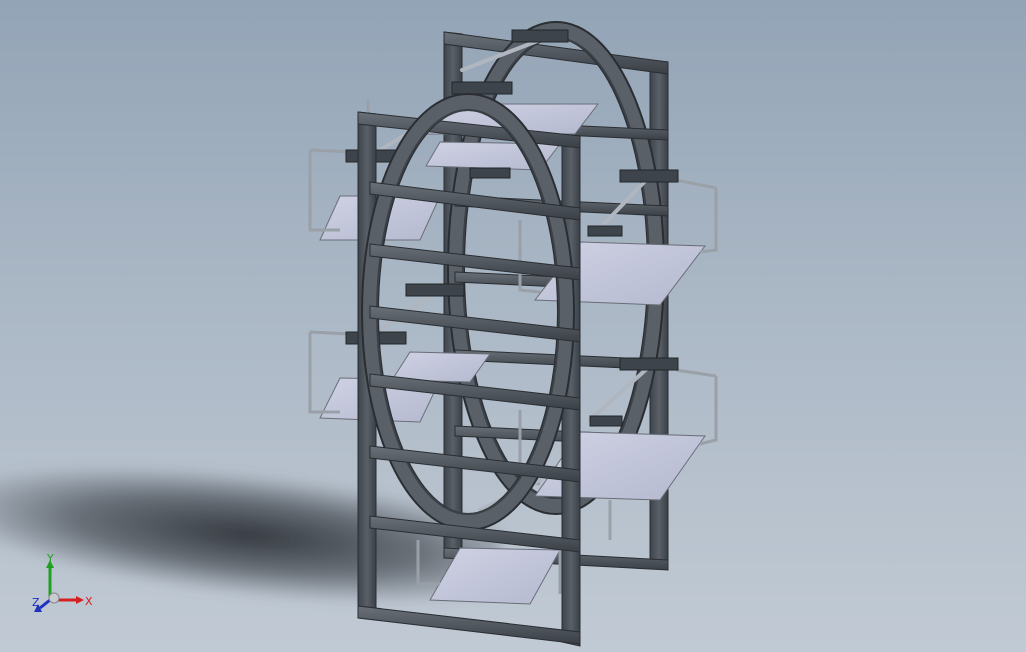 This screenshot has width=1026, height=652. Describe the element at coordinates (36, 602) in the screenshot. I see `z-axis-label: Z` at that location.